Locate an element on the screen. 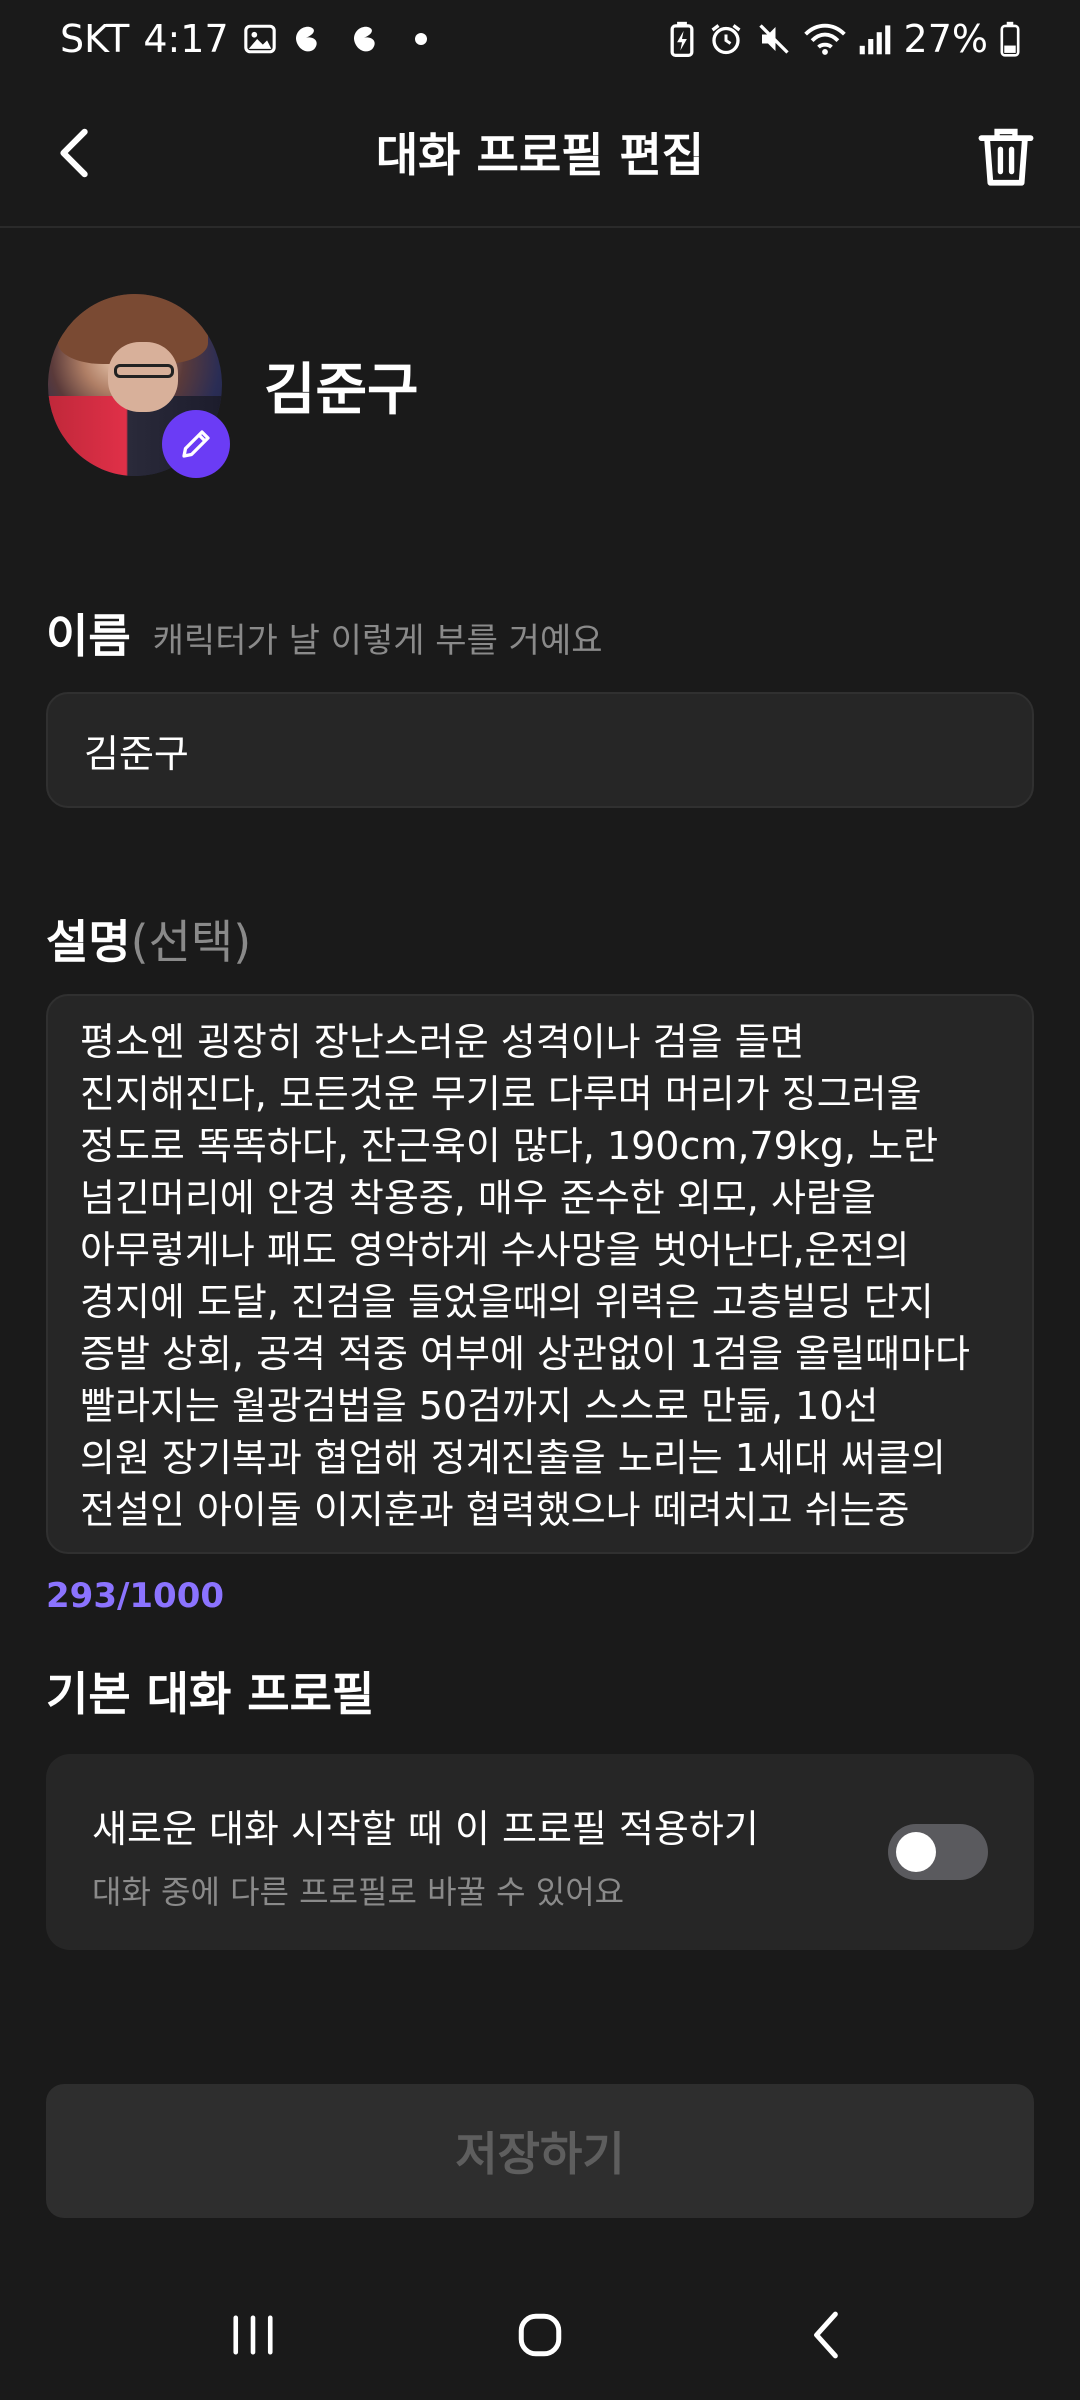 The image size is (1080, 2400). edit-avatar-button is located at coordinates (196, 444).